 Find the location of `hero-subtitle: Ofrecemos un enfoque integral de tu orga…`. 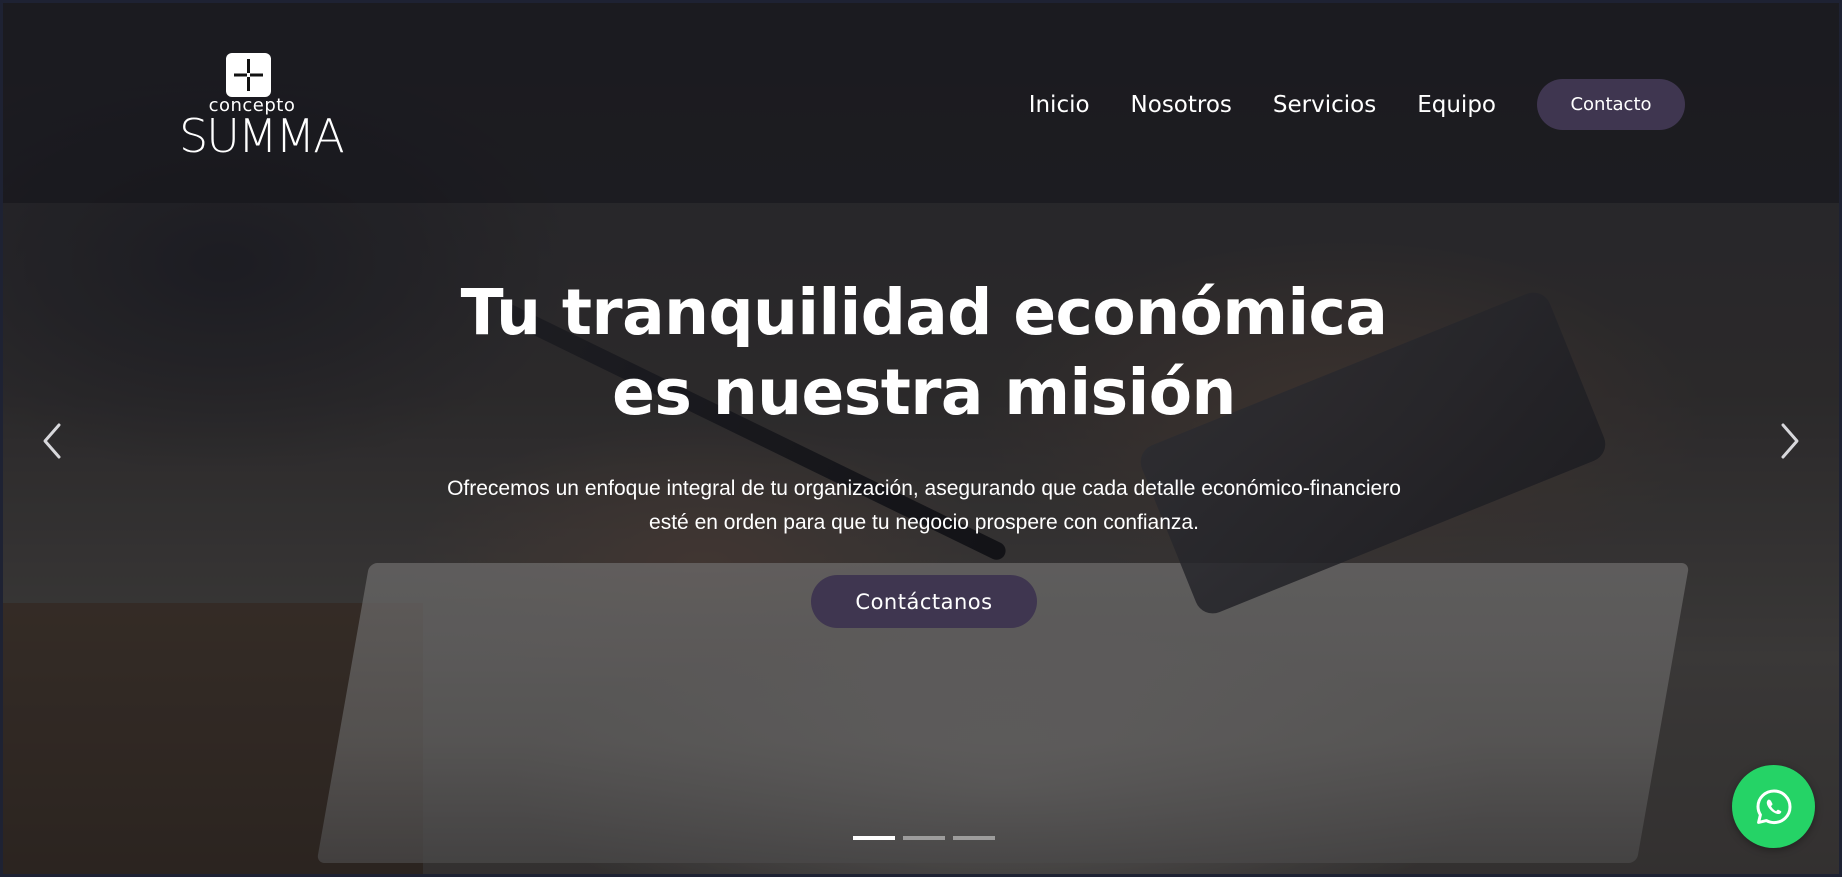

hero-subtitle: Ofrecemos un enfoque integral de tu orga… is located at coordinates (924, 505).